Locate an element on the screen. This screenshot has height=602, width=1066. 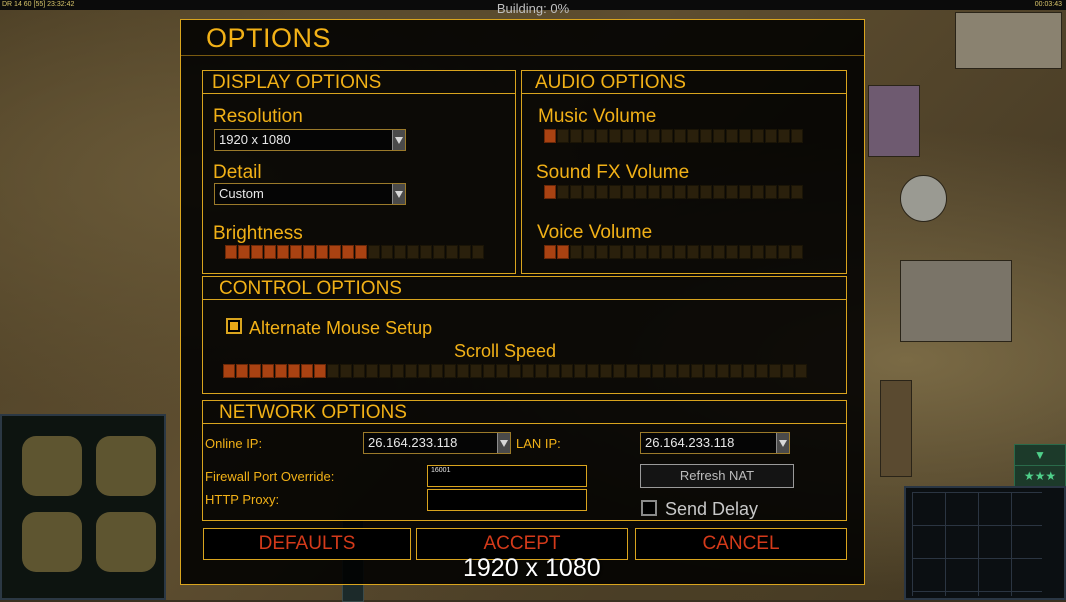
minimap is located at coordinates (83, 507).